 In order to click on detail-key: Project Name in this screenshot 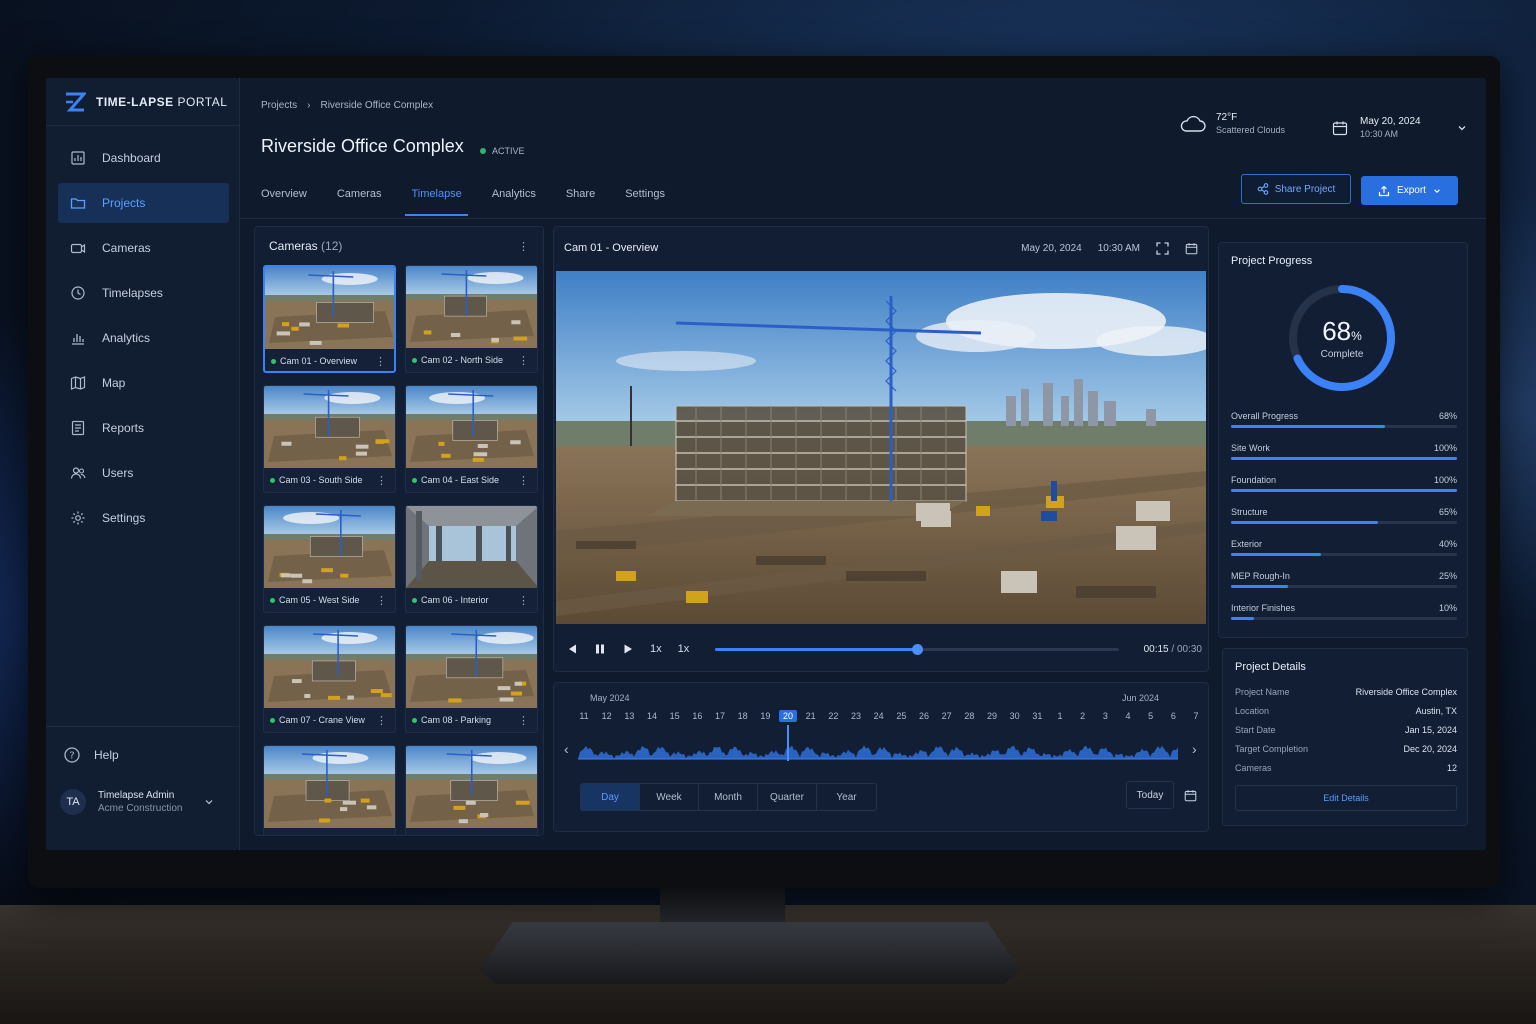, I will do `click(1262, 692)`.